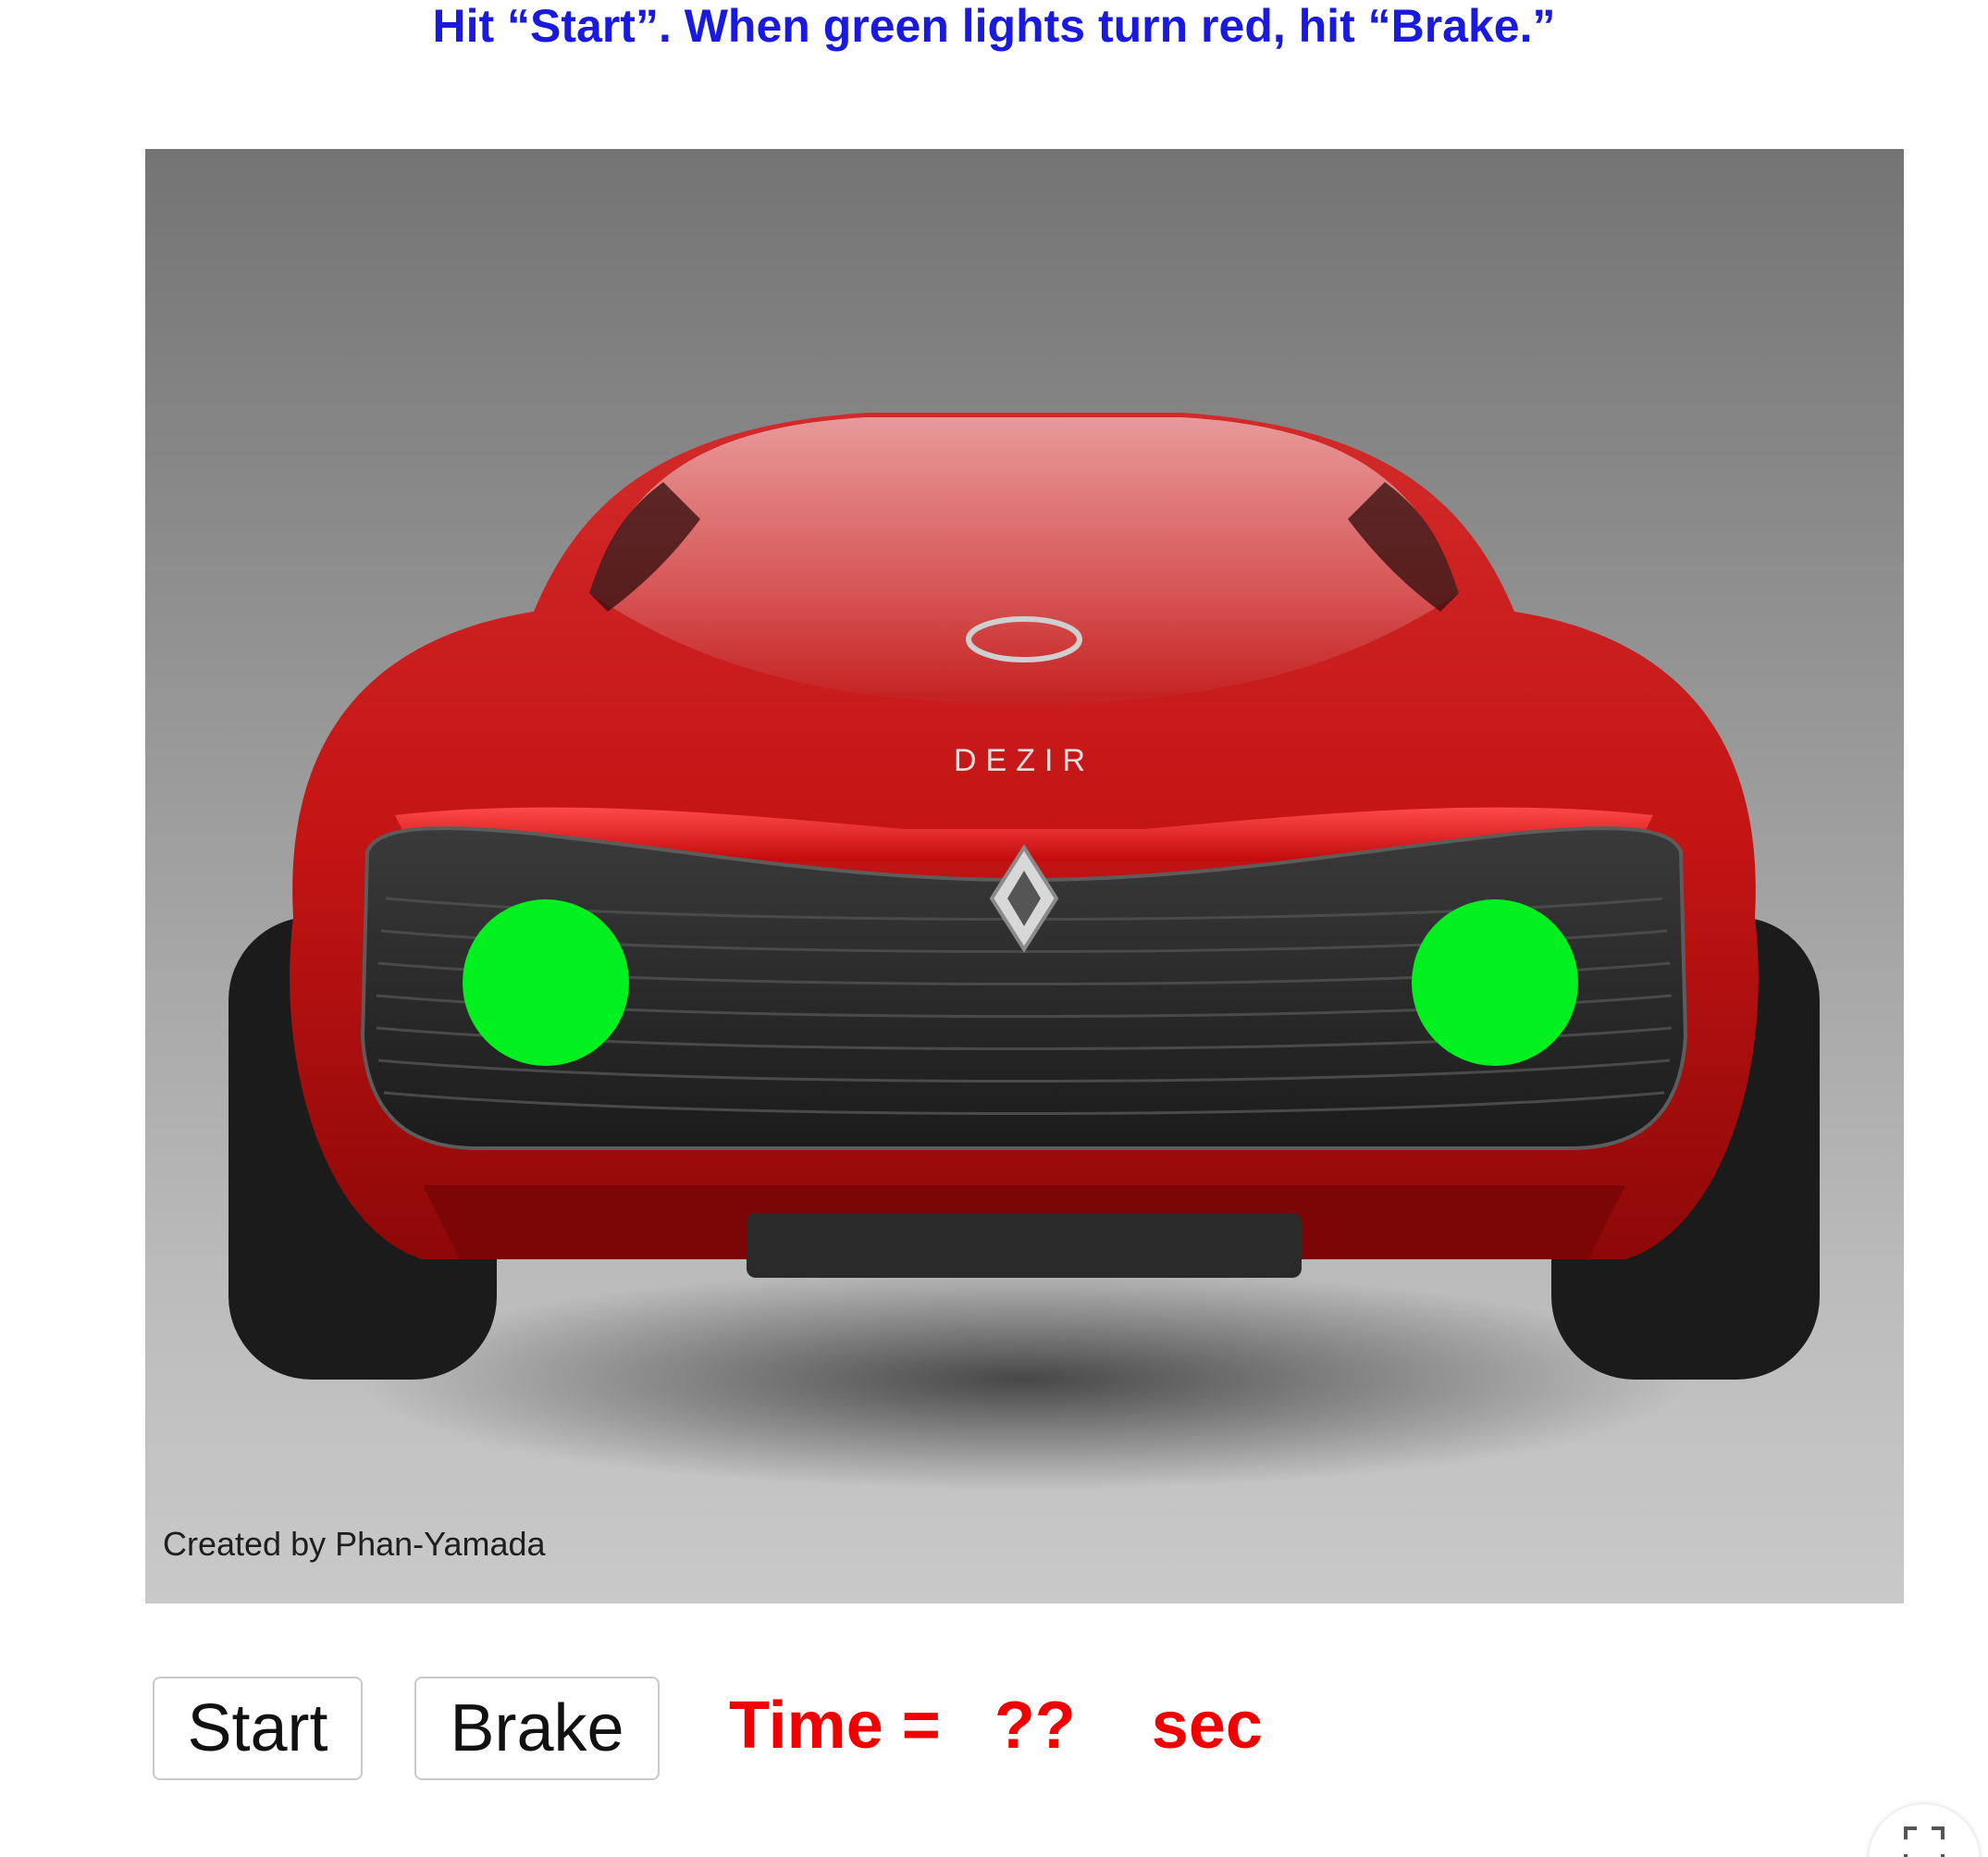 Image resolution: width=1988 pixels, height=1857 pixels. I want to click on credit-text: Created by Phan-Yamada, so click(354, 1544).